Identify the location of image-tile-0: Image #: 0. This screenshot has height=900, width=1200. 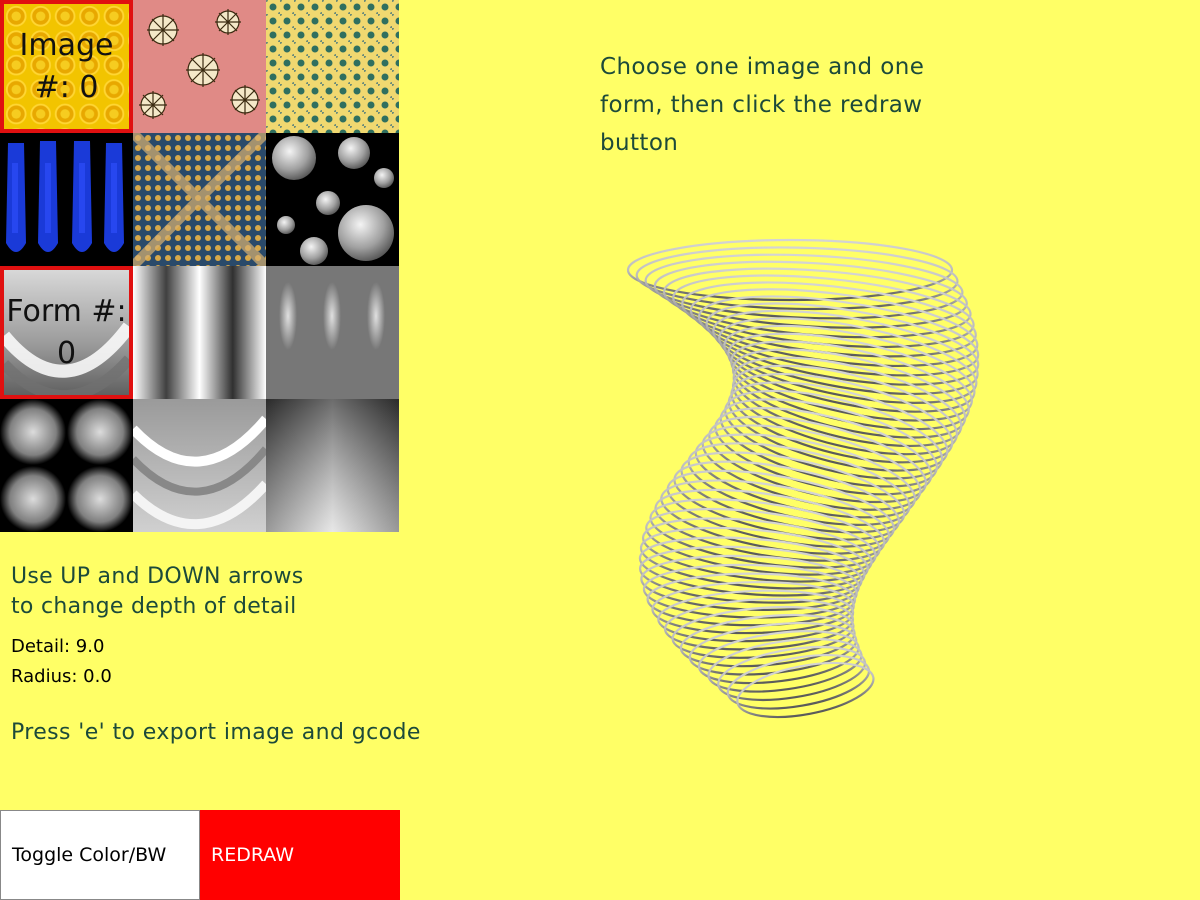
(66, 66).